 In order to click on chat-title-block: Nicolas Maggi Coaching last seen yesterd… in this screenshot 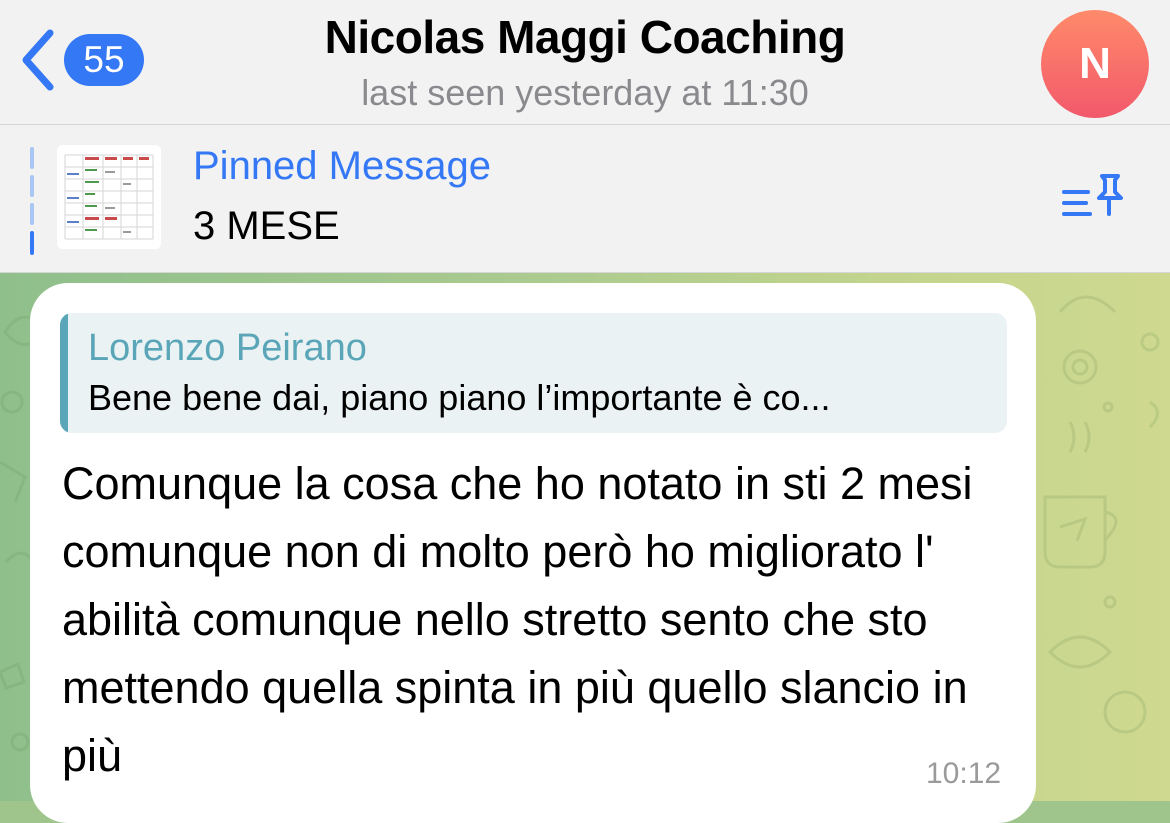, I will do `click(585, 62)`.